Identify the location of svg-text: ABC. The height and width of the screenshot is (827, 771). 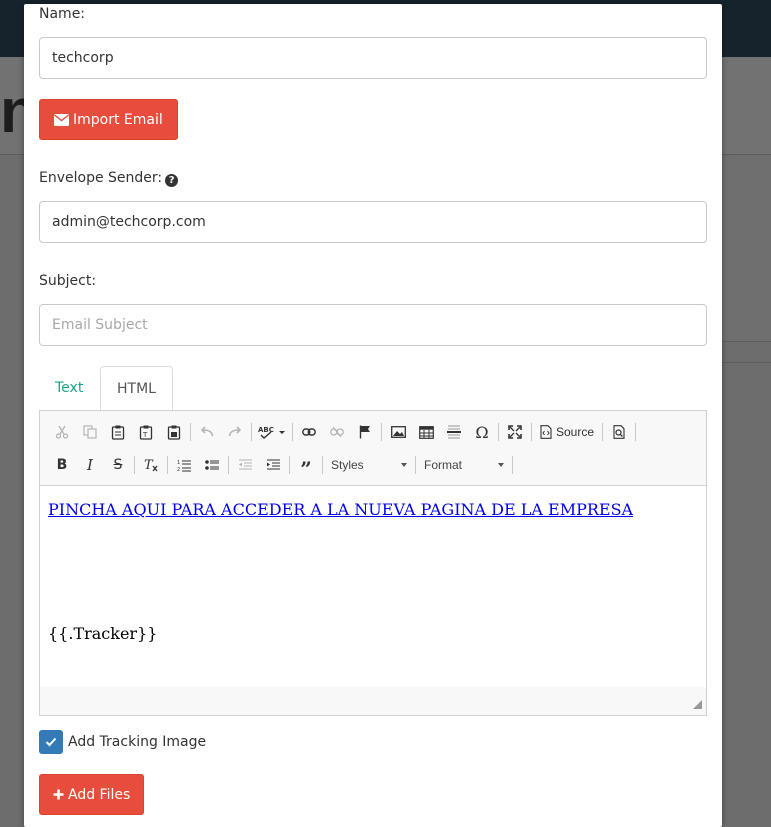
(266, 430).